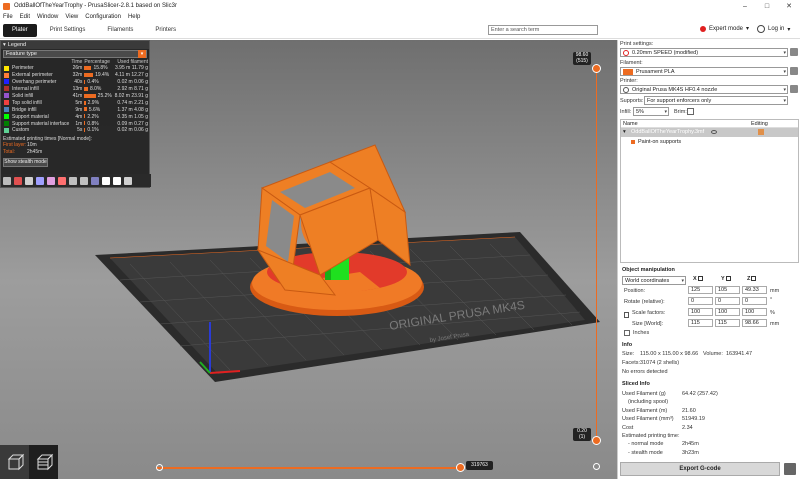  I want to click on legend-percentage: 2.9%, so click(93, 102).